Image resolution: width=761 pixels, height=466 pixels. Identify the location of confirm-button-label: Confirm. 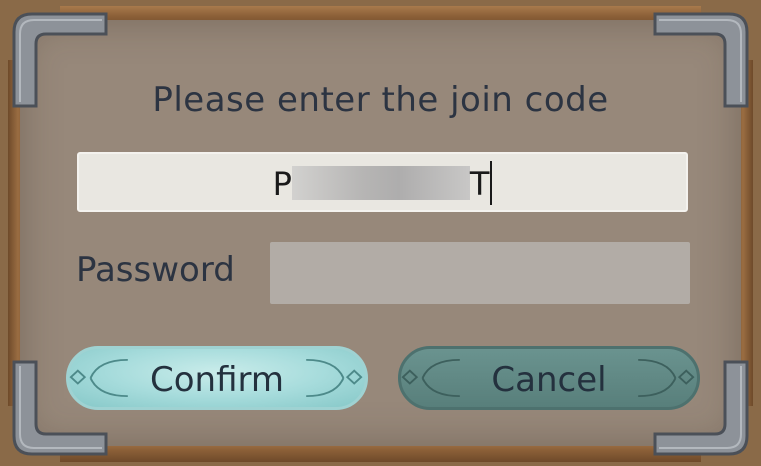
(216, 380).